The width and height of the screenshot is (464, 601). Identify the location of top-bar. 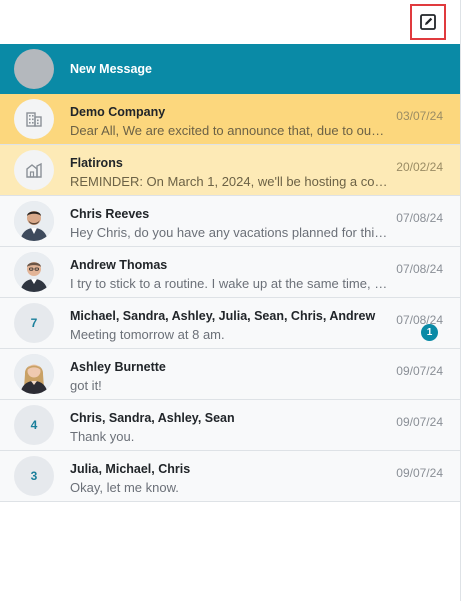
(232, 22).